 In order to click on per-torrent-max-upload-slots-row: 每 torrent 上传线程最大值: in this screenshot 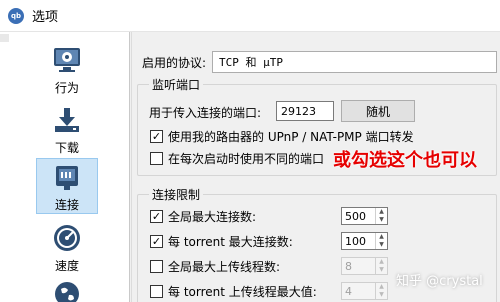, I will do `click(233, 291)`.